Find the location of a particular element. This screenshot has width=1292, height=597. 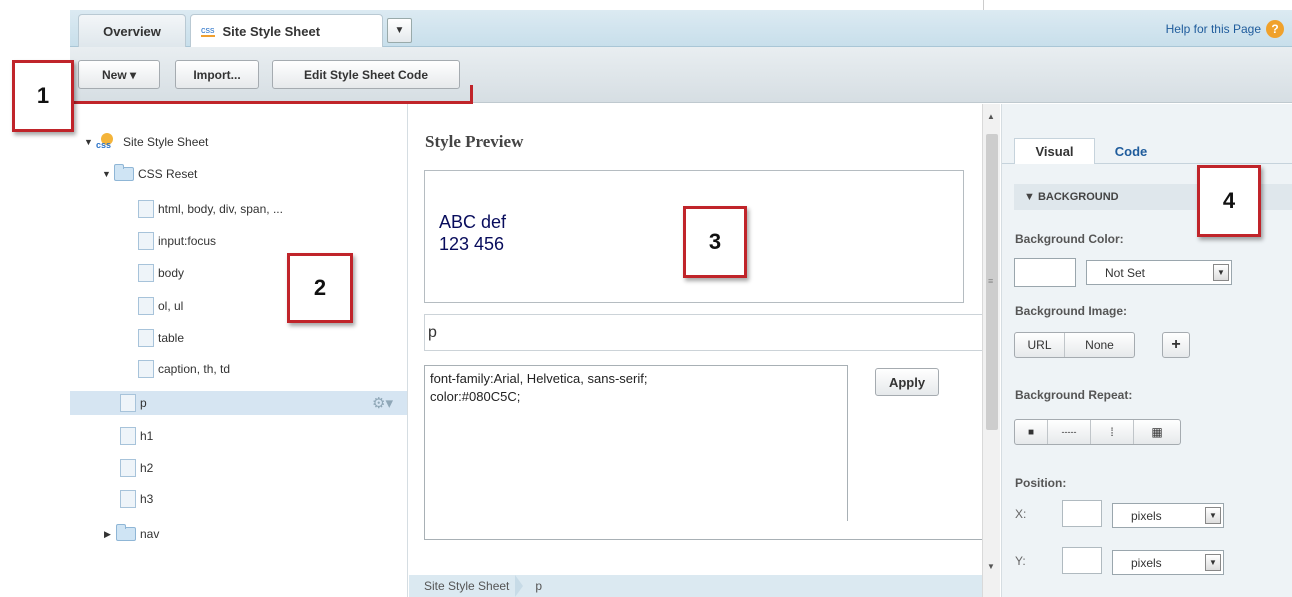

tree-folder-css-reset: ▼ CSS Reset is located at coordinates (149, 174).